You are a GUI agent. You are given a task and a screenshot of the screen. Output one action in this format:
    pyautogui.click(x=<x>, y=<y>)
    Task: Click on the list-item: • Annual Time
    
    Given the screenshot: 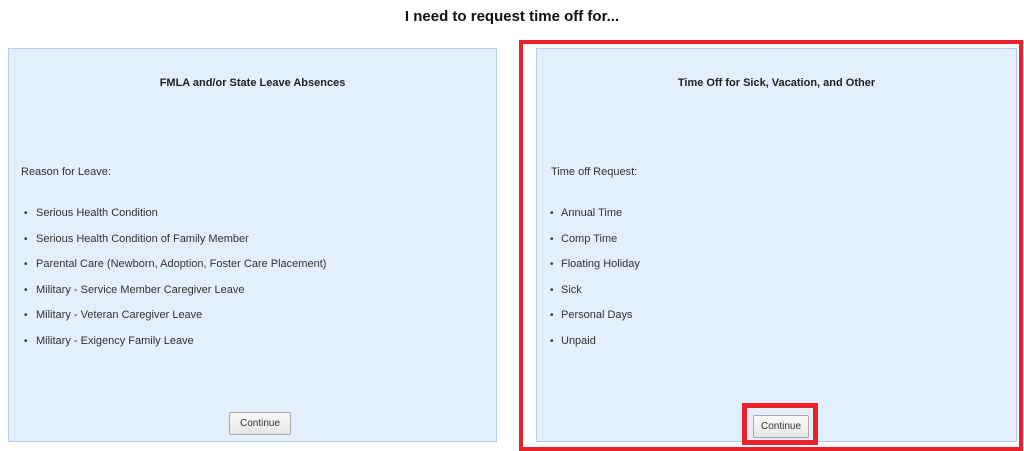 What is the action you would take?
    pyautogui.click(x=588, y=214)
    